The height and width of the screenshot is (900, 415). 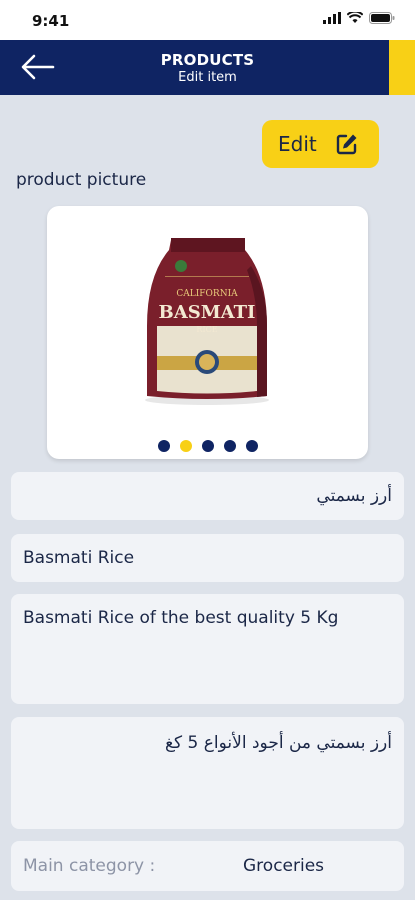 What do you see at coordinates (207, 60) in the screenshot?
I see `page-title: PRODUCTS` at bounding box center [207, 60].